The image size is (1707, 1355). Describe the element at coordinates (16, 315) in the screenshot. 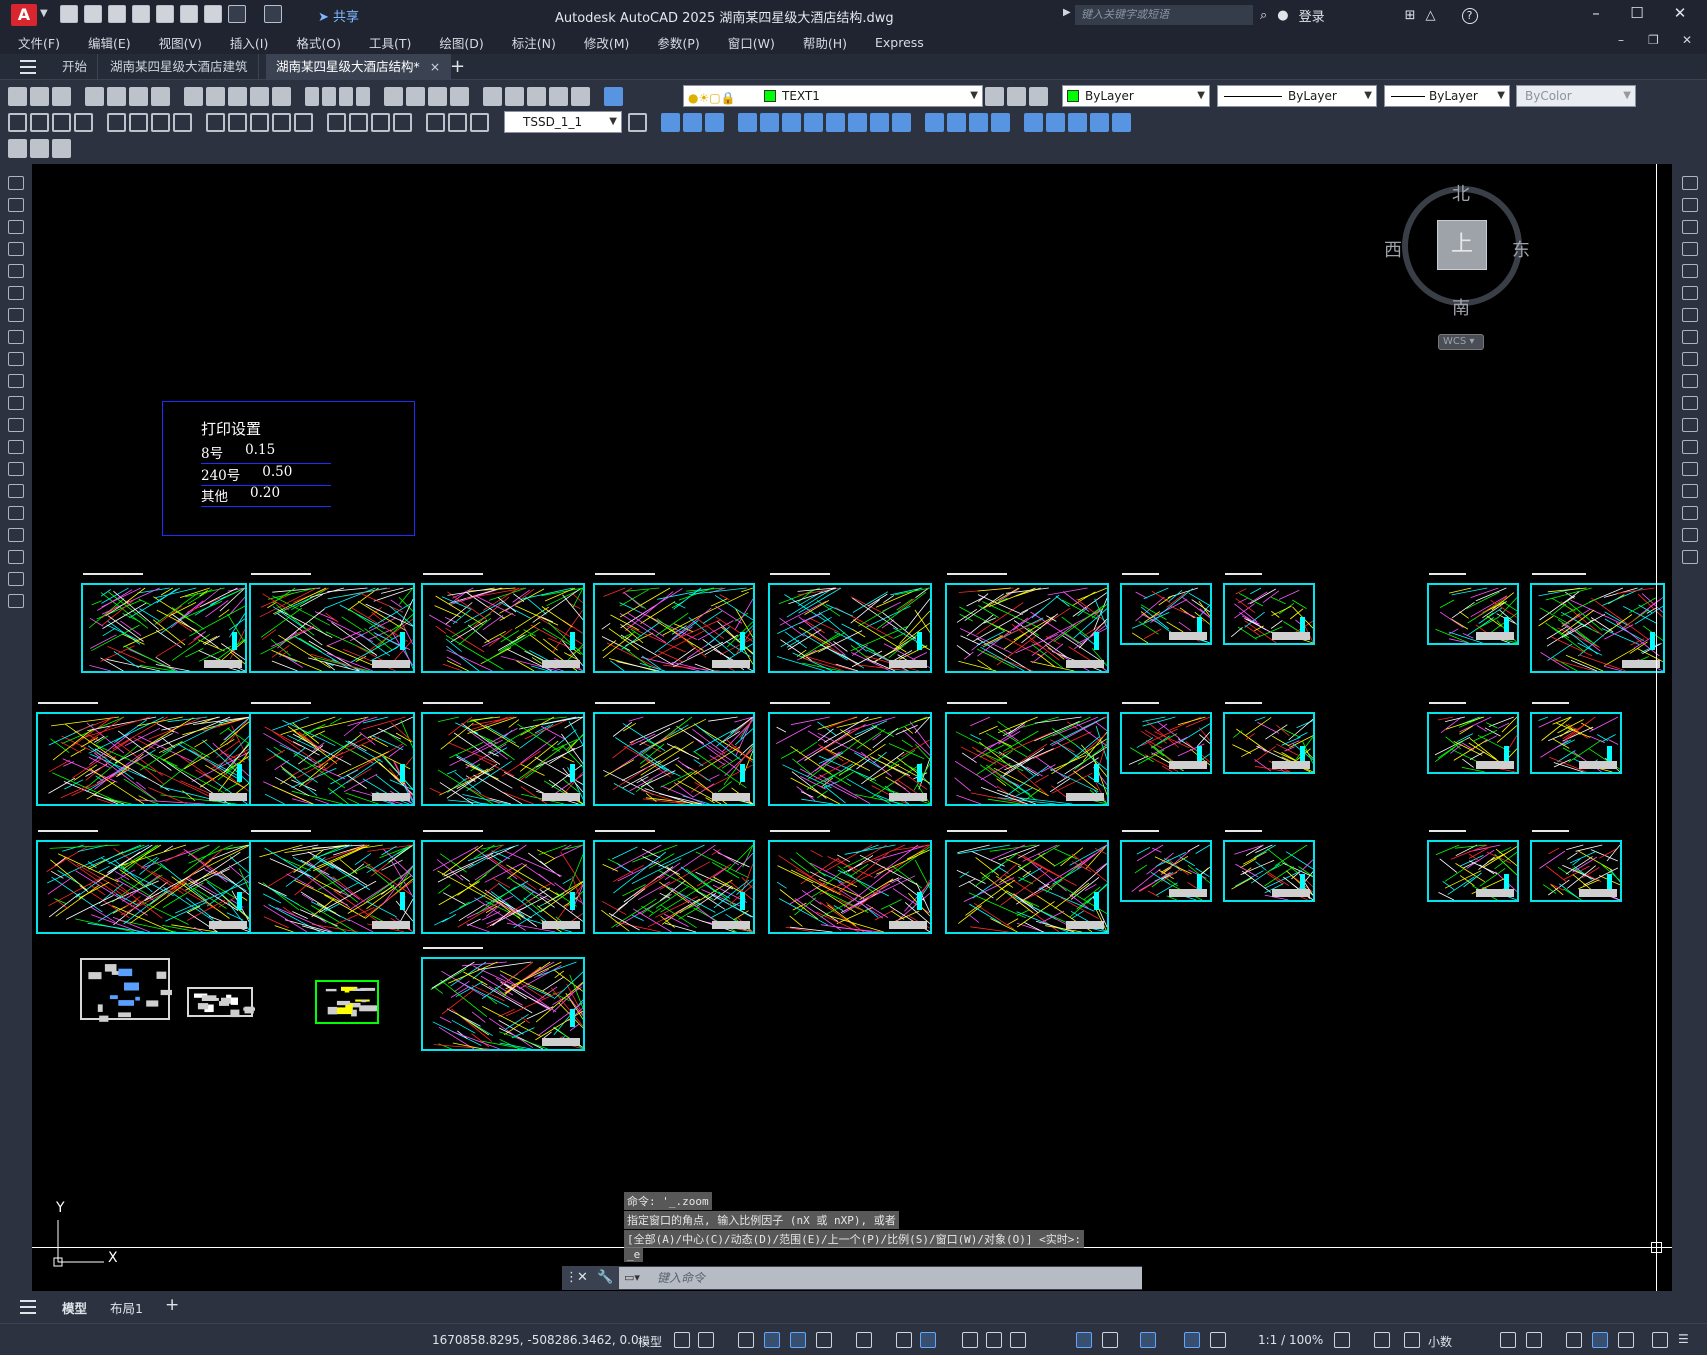

I see `circle-icon` at that location.